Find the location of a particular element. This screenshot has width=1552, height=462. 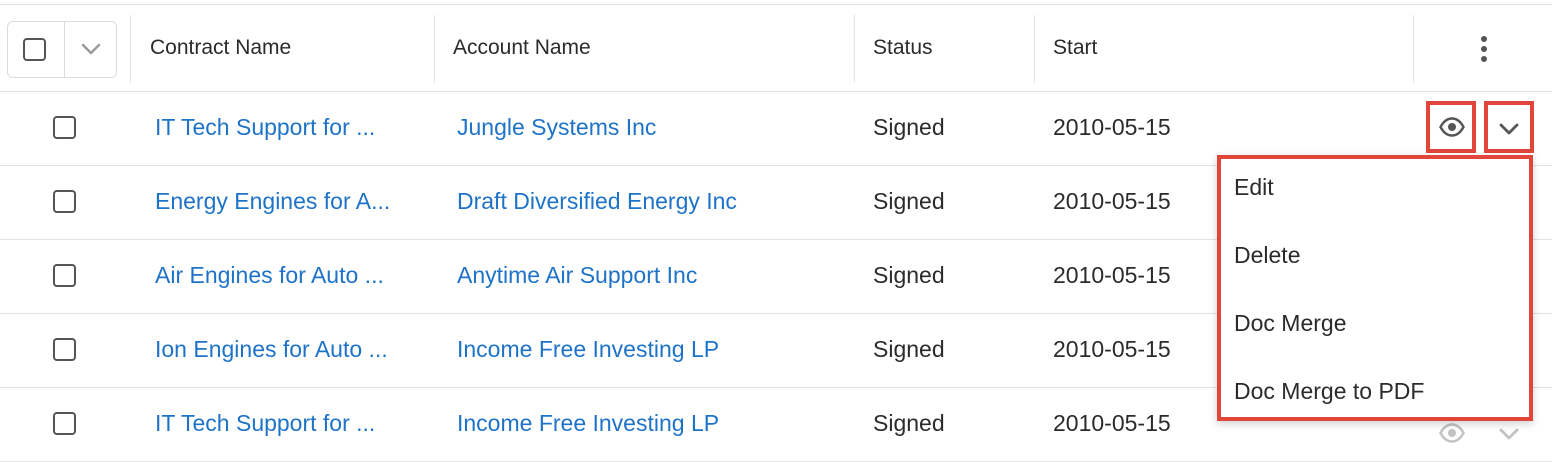

row-dropdown-button is located at coordinates (1509, 127).